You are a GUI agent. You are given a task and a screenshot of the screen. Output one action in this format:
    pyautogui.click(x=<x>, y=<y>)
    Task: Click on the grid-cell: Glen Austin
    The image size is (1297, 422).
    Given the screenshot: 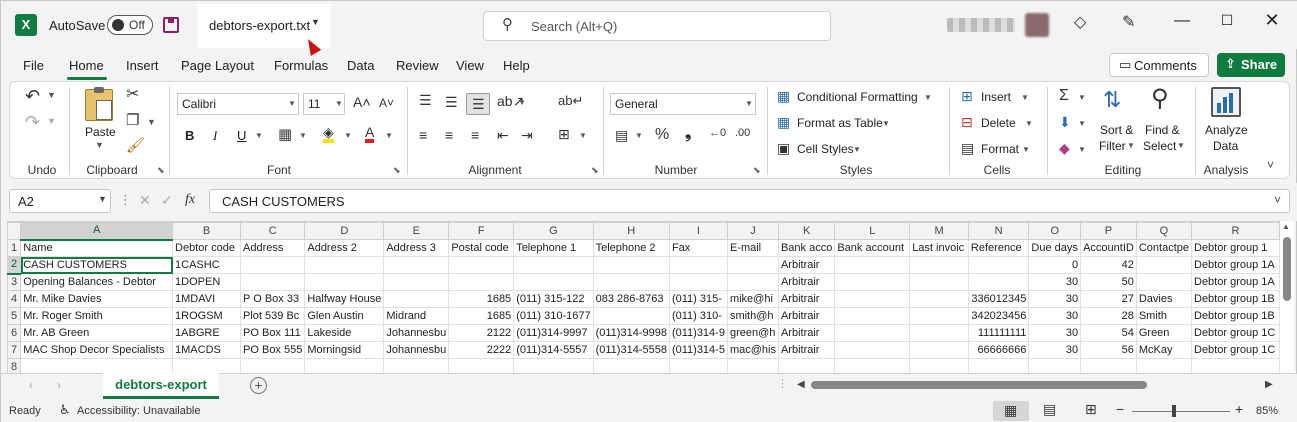 What is the action you would take?
    pyautogui.click(x=344, y=316)
    